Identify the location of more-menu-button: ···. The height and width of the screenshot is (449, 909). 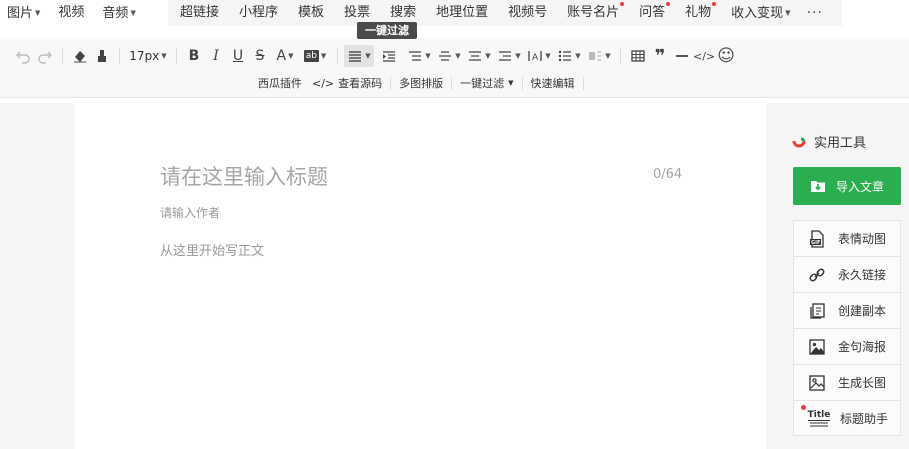
(815, 13).